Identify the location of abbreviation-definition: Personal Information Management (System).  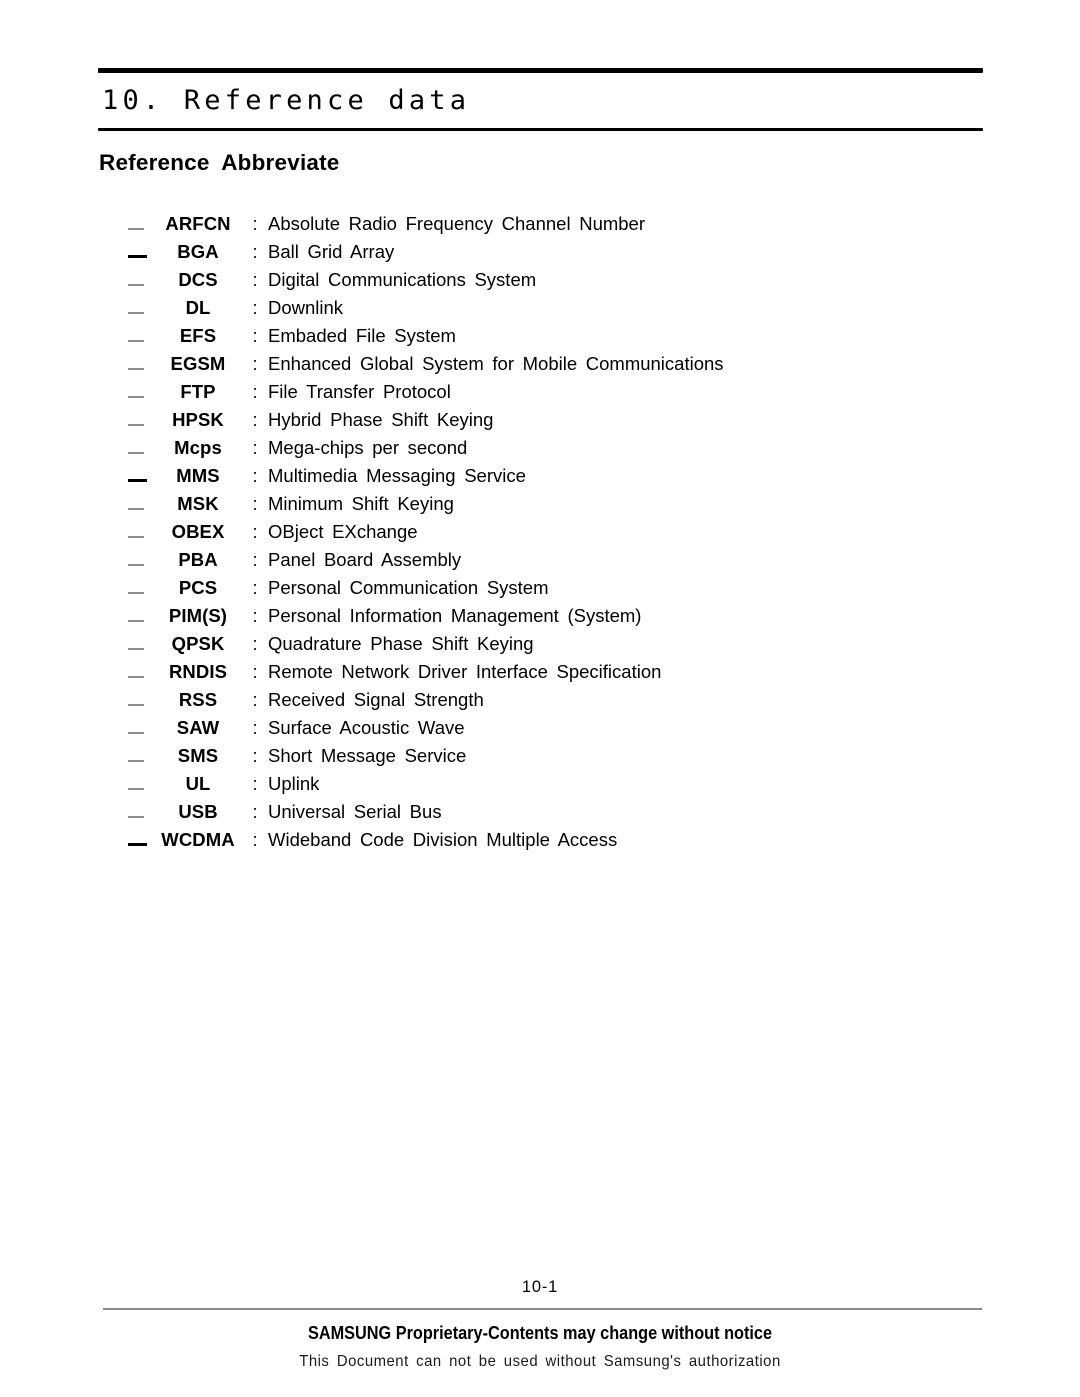
(455, 615).